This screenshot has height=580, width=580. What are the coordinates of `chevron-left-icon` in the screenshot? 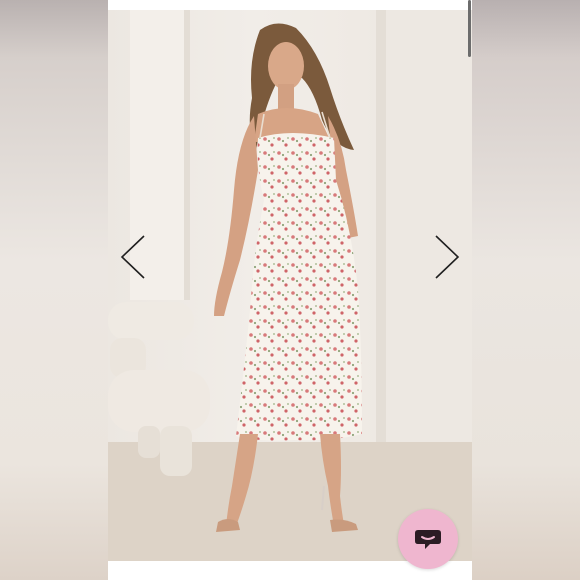 It's located at (132, 257).